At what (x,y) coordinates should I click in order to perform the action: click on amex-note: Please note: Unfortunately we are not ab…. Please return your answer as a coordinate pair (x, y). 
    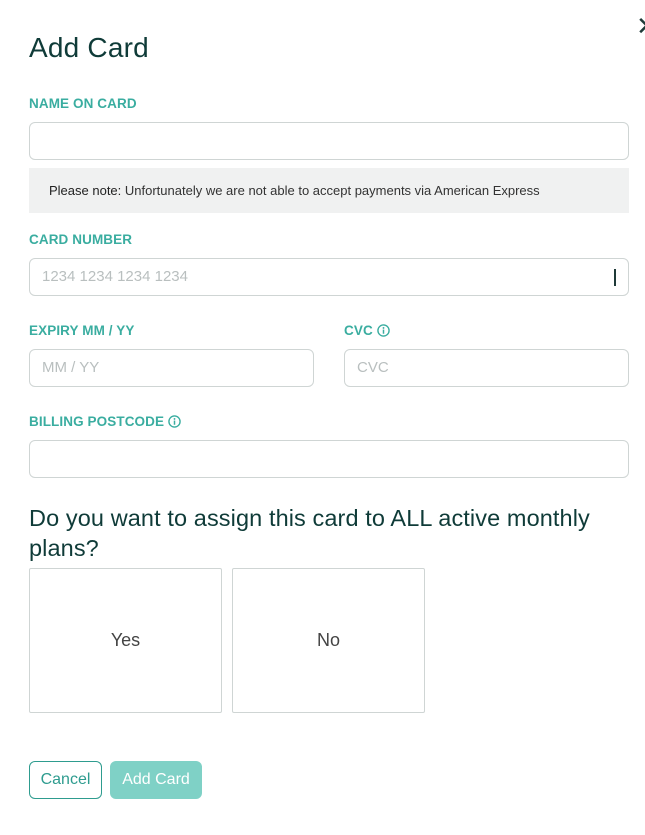
    Looking at the image, I should click on (329, 190).